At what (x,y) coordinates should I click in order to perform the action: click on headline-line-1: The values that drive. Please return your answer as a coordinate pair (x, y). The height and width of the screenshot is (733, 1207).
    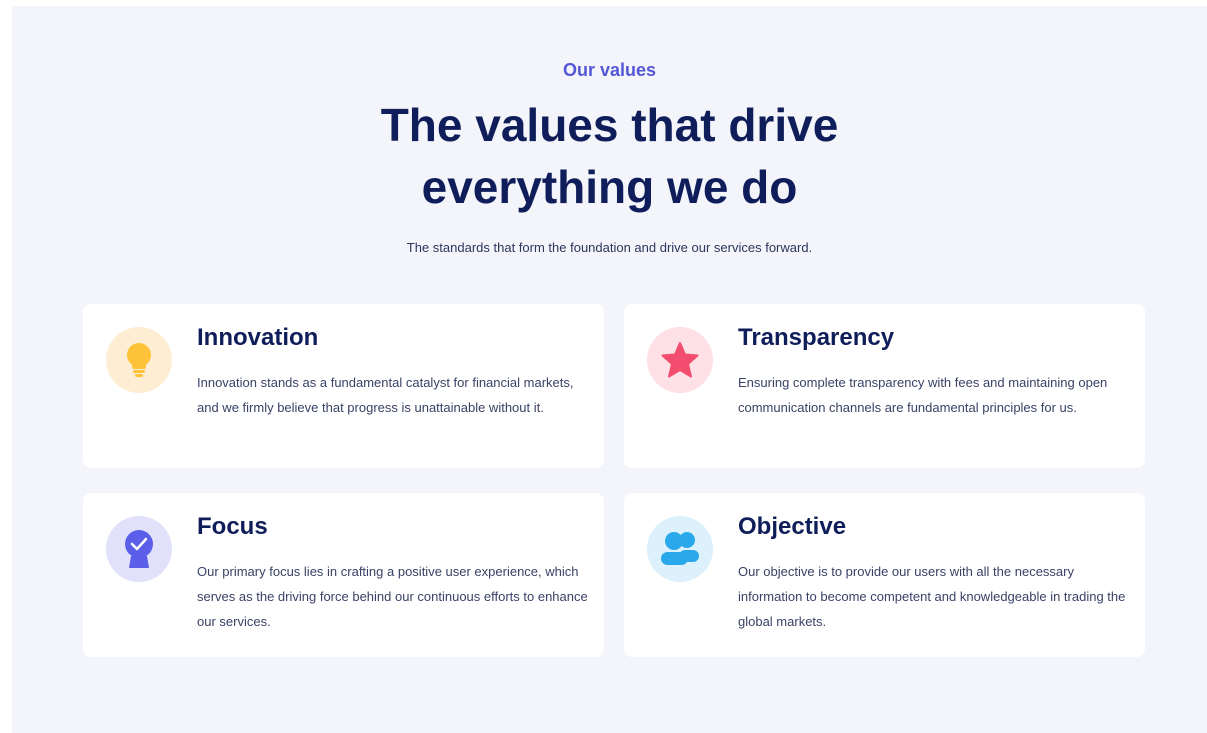
    Looking at the image, I should click on (609, 125).